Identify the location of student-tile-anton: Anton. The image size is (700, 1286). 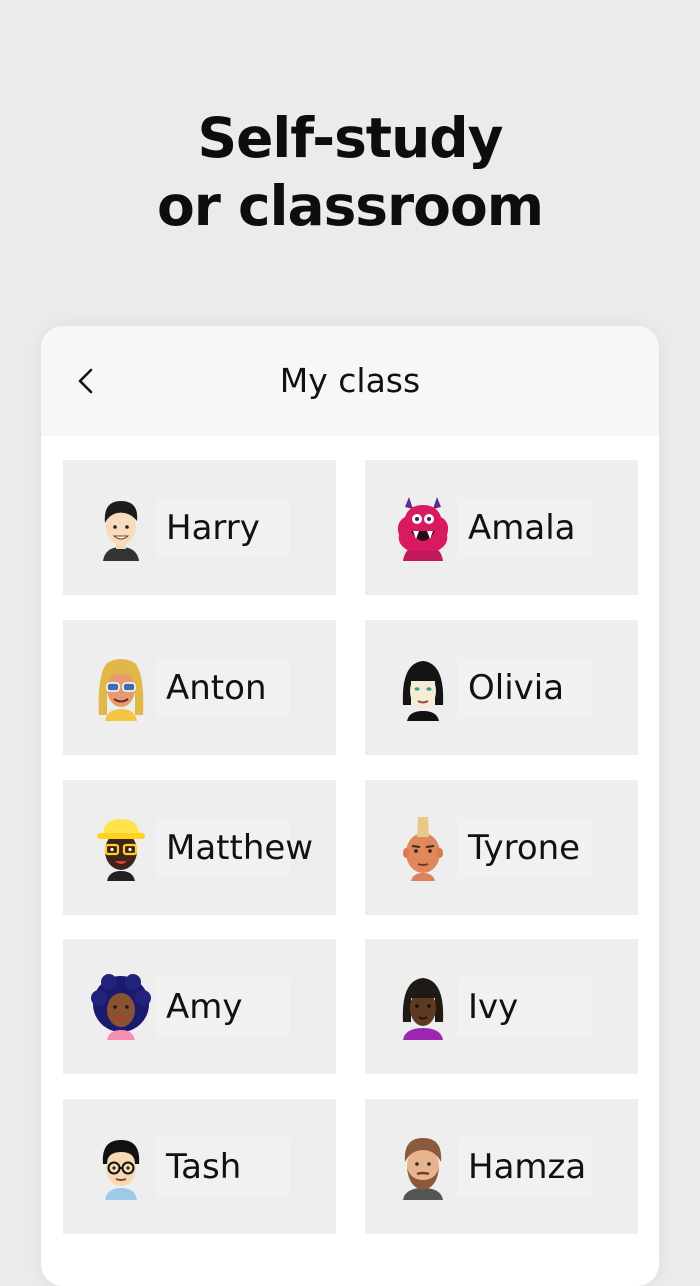
(199, 687).